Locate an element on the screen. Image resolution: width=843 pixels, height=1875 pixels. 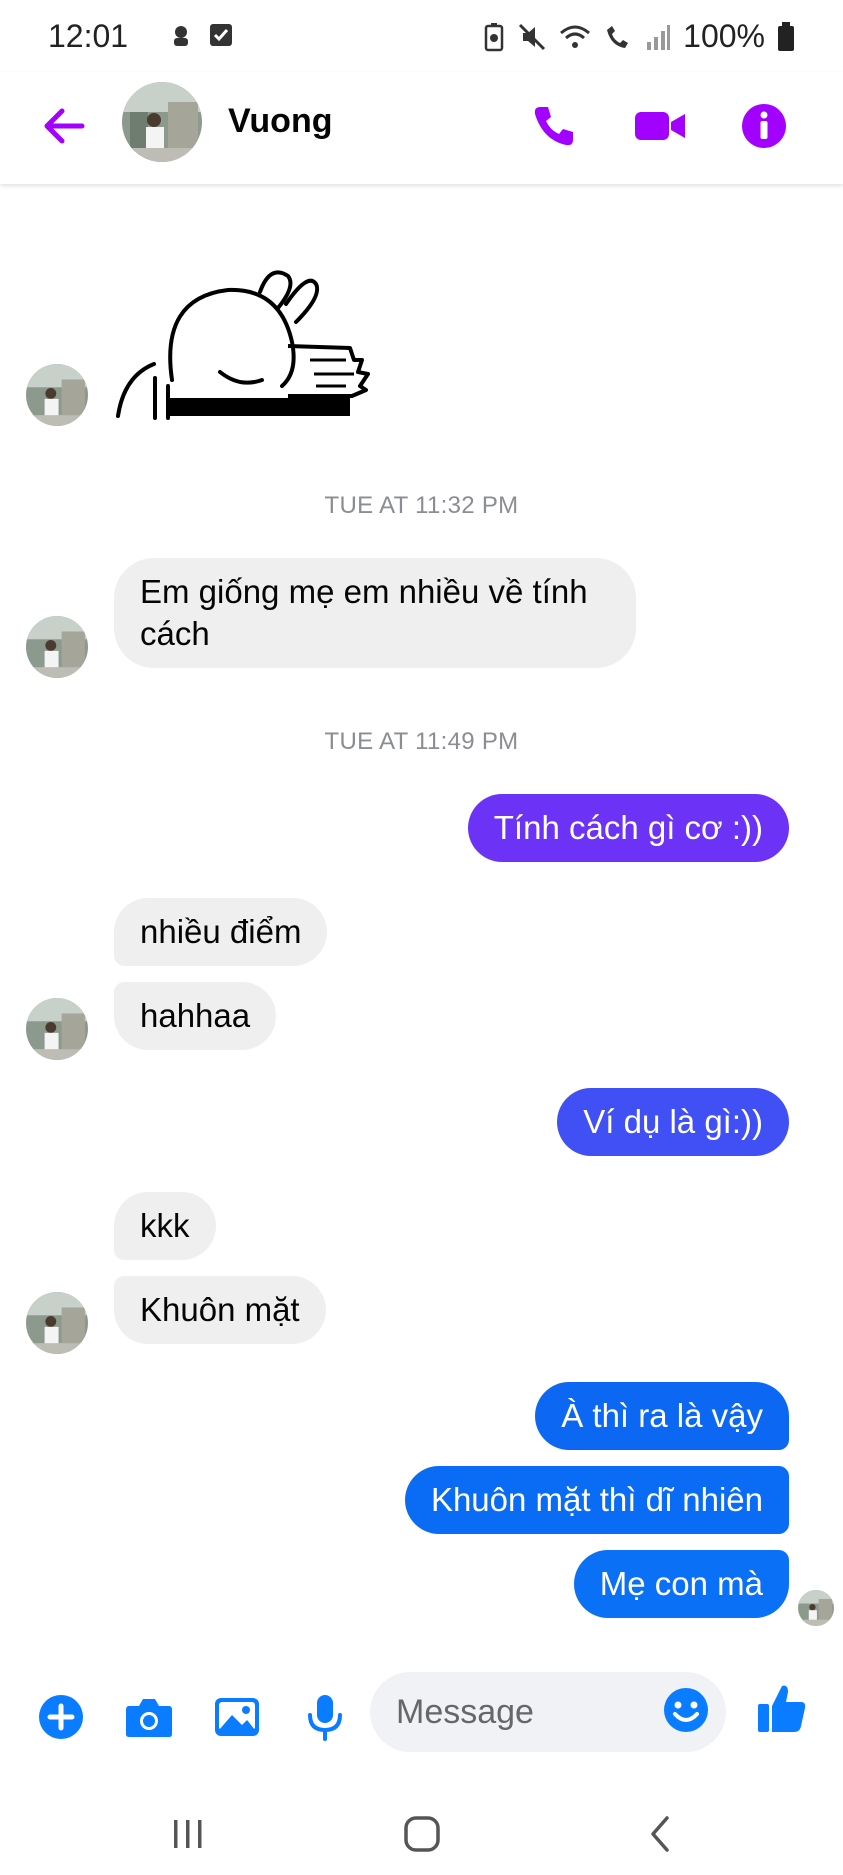
system-navigation-bar is located at coordinates (421, 1832).